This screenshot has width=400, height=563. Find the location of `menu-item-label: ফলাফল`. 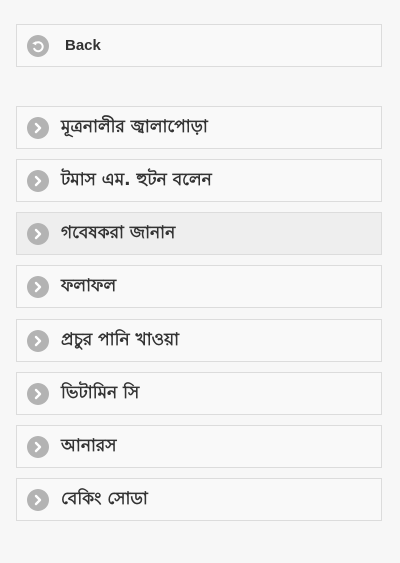

menu-item-label: ফলাফল is located at coordinates (89, 285).